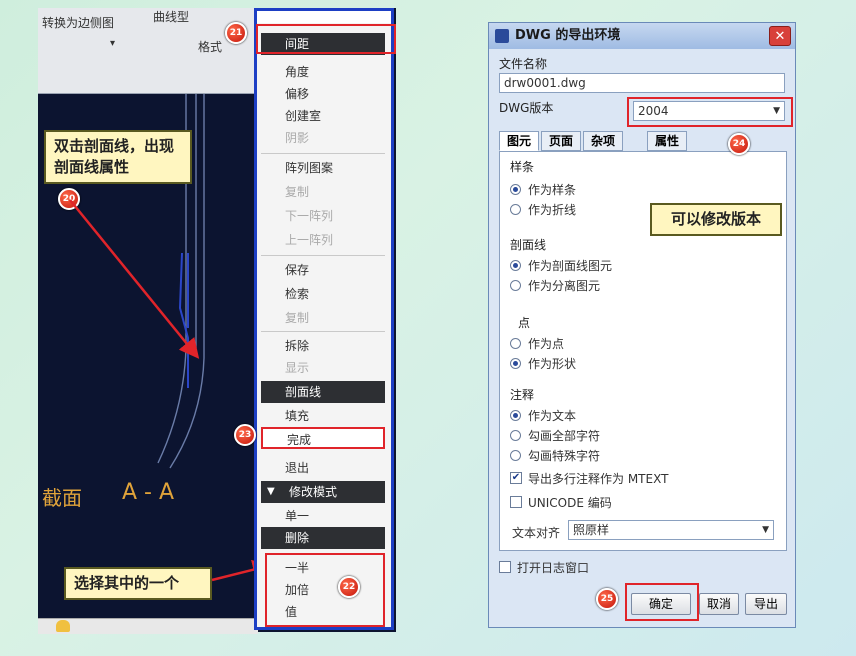  I want to click on radio-as-separate, so click(515, 285).